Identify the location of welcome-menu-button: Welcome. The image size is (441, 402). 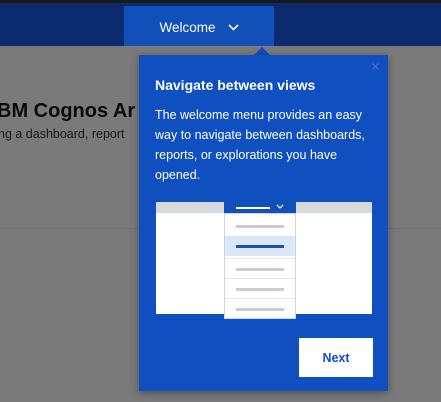
(199, 27).